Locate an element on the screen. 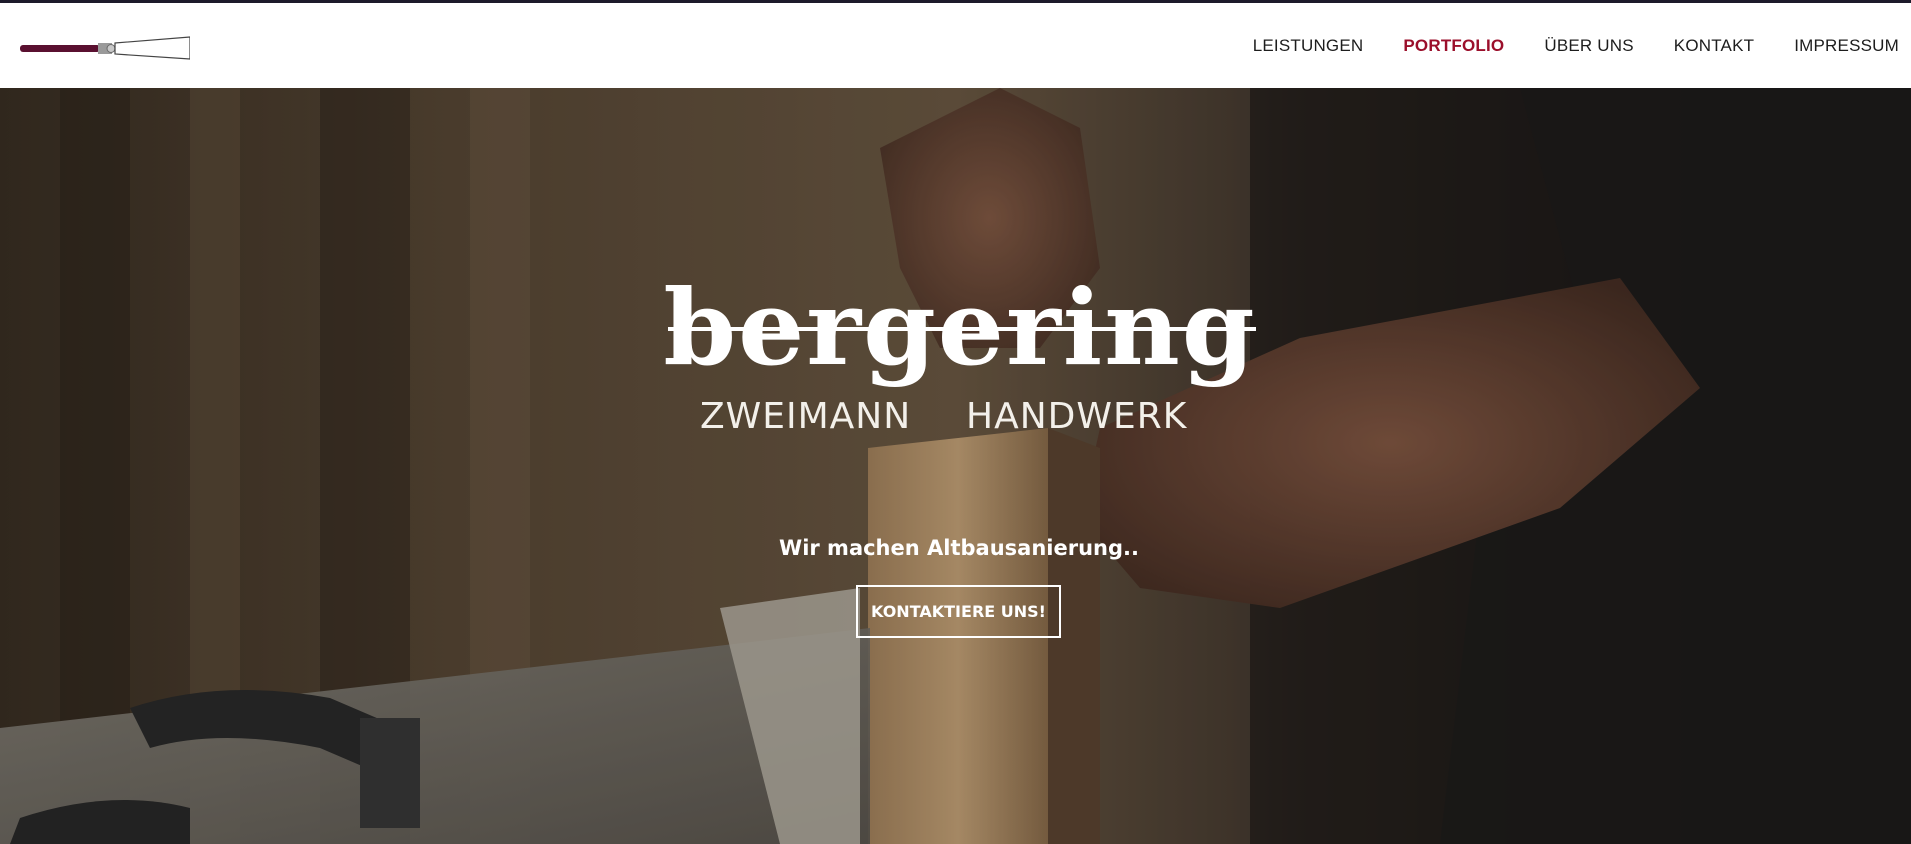 This screenshot has width=1911, height=844. nav-item-portfolio: PORTFOLIO is located at coordinates (1453, 46).